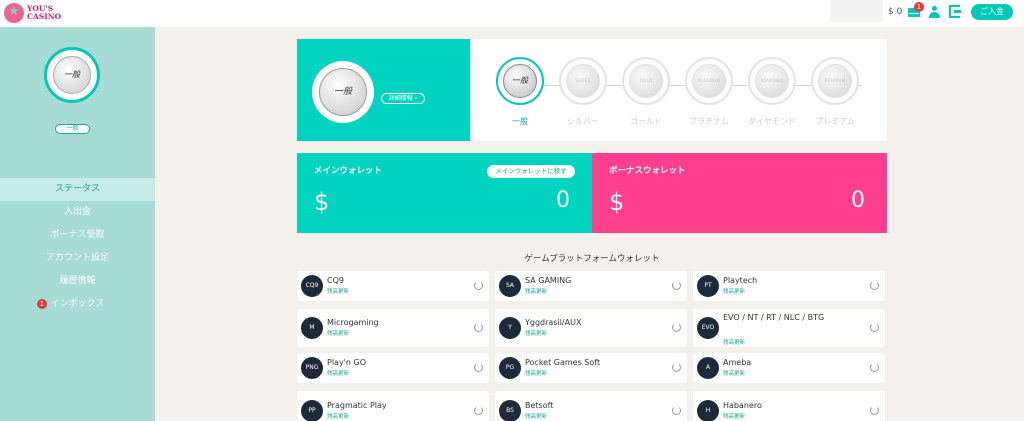 The width and height of the screenshot is (1024, 421). I want to click on tier-premium: PREMIUM プレミアム, so click(835, 98).